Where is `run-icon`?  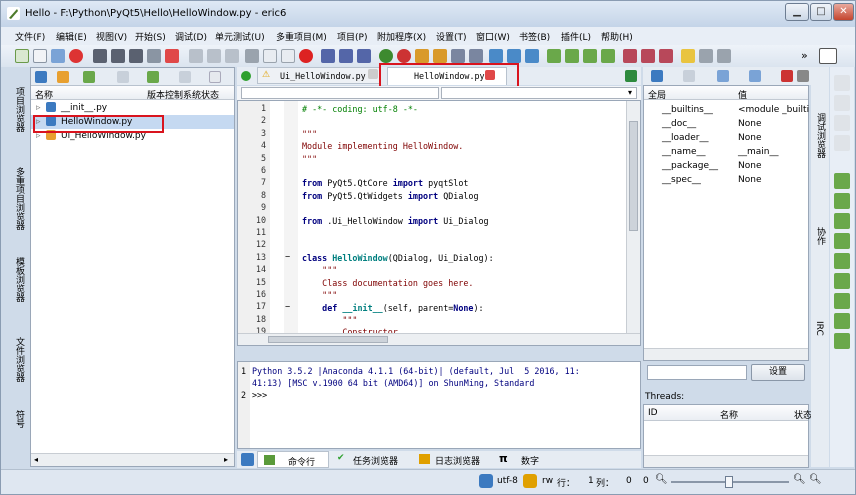
run-icon is located at coordinates (386, 56).